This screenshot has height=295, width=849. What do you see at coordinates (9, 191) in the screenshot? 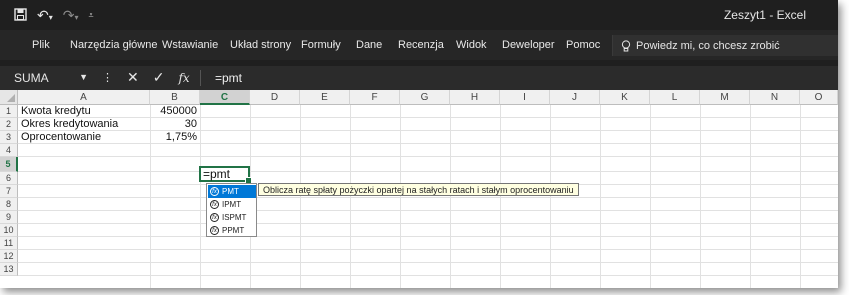
I see `row-header-7: 7` at bounding box center [9, 191].